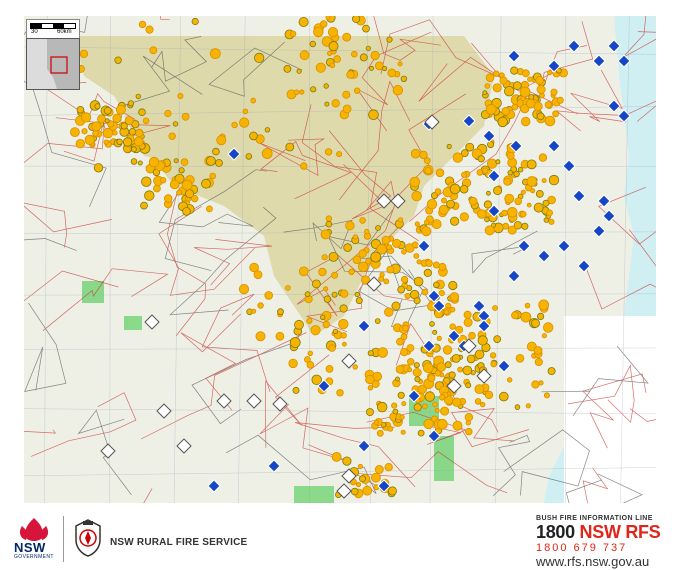  What do you see at coordinates (602, 561) in the screenshot?
I see `rfs-website-link: www.rfs.nsw.gov.au` at bounding box center [602, 561].